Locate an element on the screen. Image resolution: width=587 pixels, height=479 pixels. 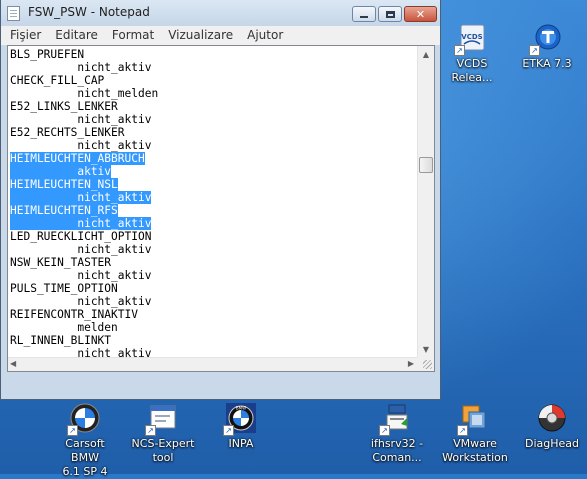
vcds-icon: VCDS ↗ is located at coordinates (471, 39).